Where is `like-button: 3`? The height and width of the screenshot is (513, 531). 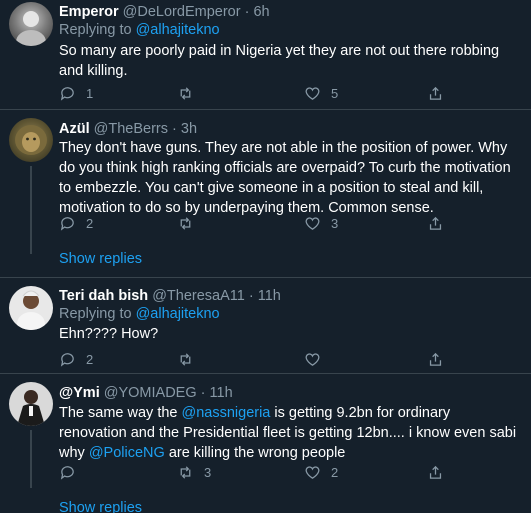 like-button: 3 is located at coordinates (321, 223).